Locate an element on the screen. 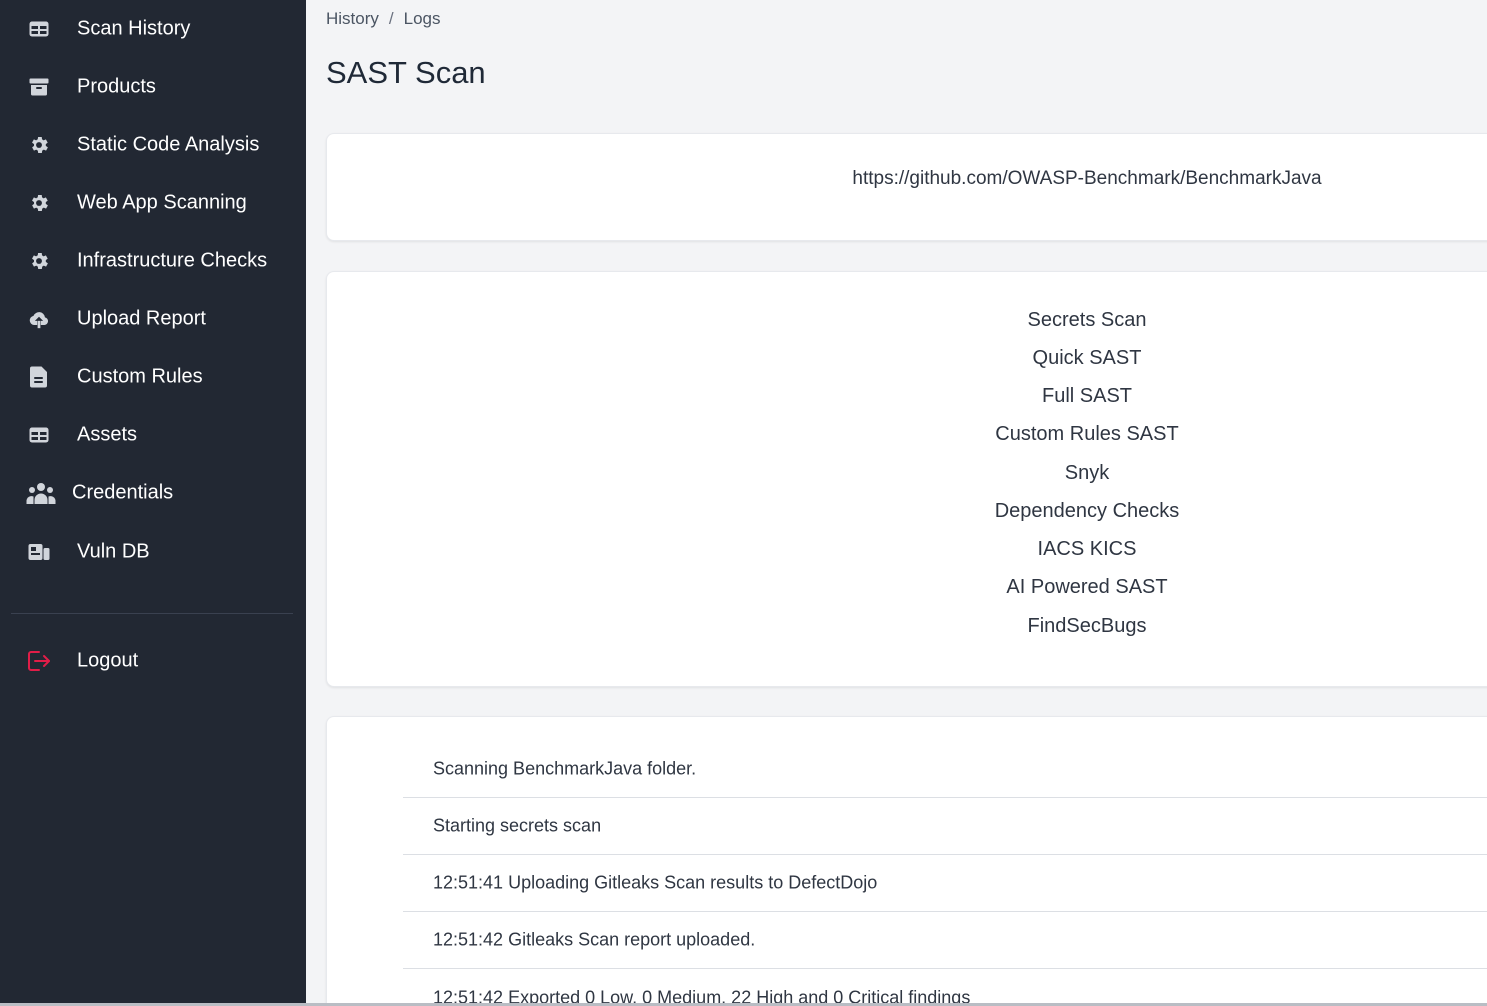 This screenshot has width=1487, height=1006. sidebar-item-label: Infrastructure Checks is located at coordinates (172, 260).